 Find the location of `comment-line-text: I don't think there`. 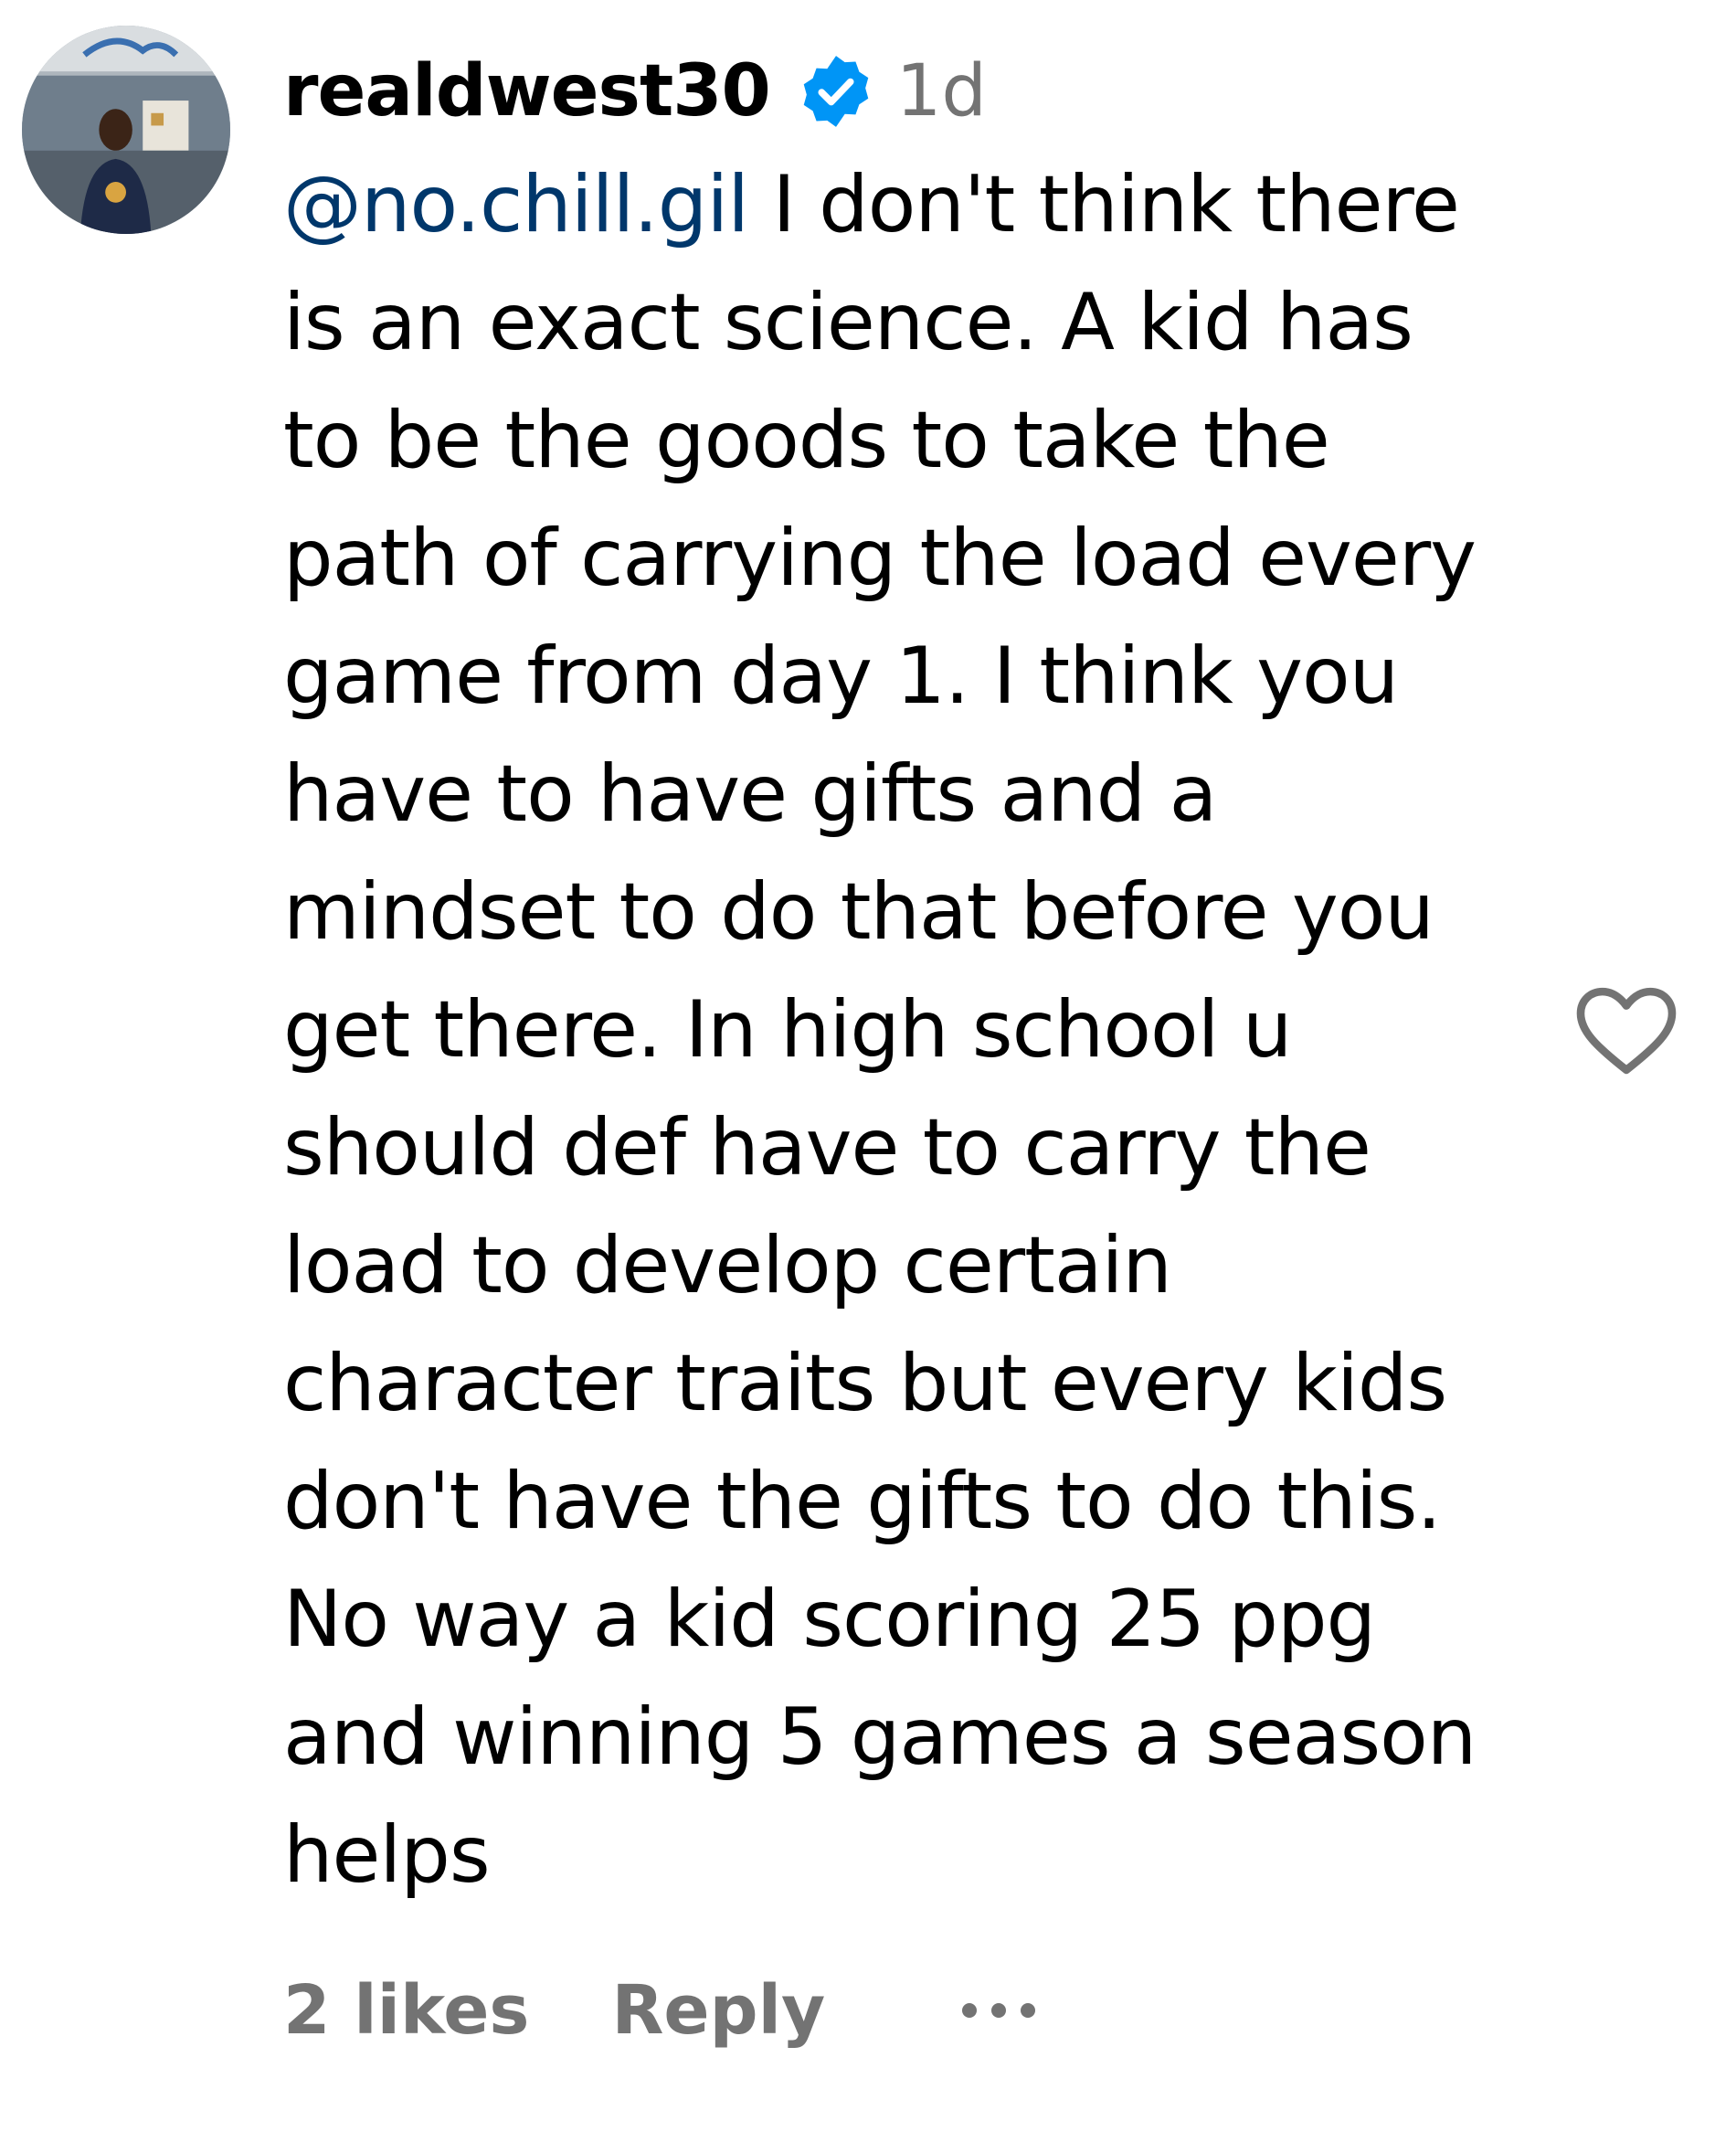

comment-line-text: I don't think there is located at coordinates (1103, 205).